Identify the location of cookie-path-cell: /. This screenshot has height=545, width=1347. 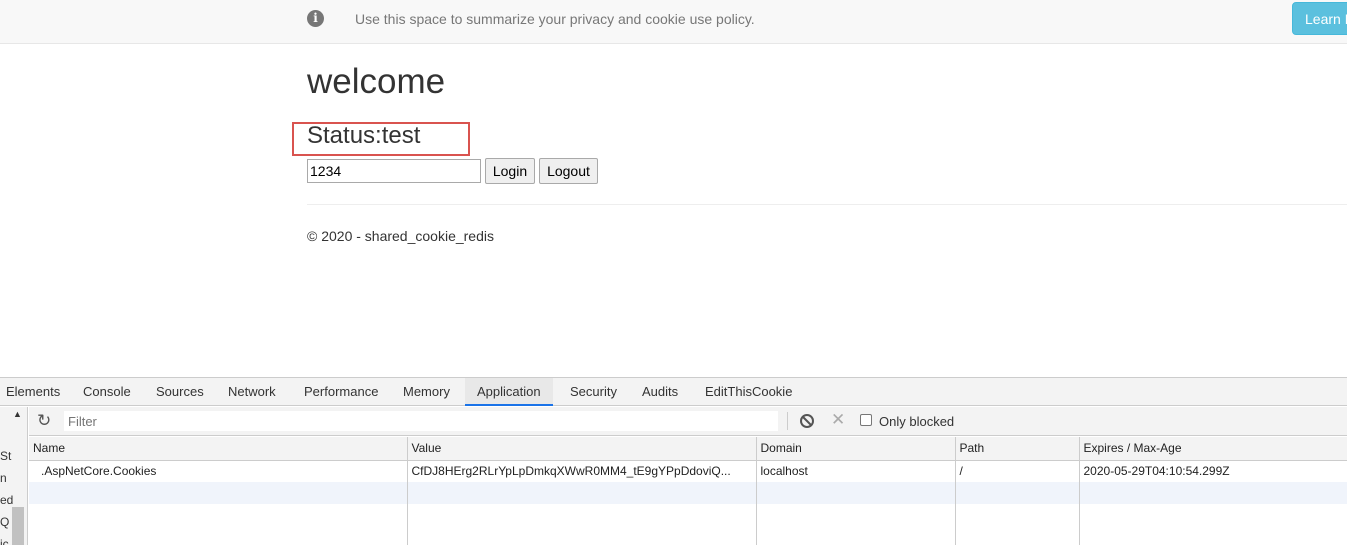
(1017, 471).